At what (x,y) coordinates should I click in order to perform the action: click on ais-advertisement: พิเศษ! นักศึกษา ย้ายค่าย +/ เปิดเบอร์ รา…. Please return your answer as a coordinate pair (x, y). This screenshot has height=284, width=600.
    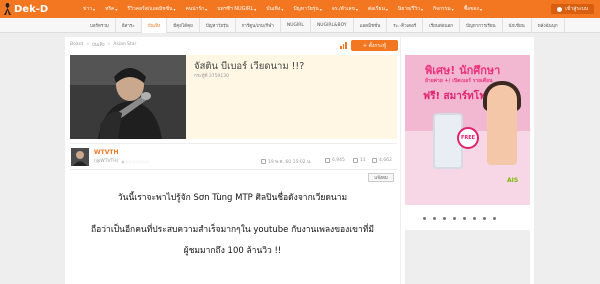
    Looking at the image, I should click on (467, 130).